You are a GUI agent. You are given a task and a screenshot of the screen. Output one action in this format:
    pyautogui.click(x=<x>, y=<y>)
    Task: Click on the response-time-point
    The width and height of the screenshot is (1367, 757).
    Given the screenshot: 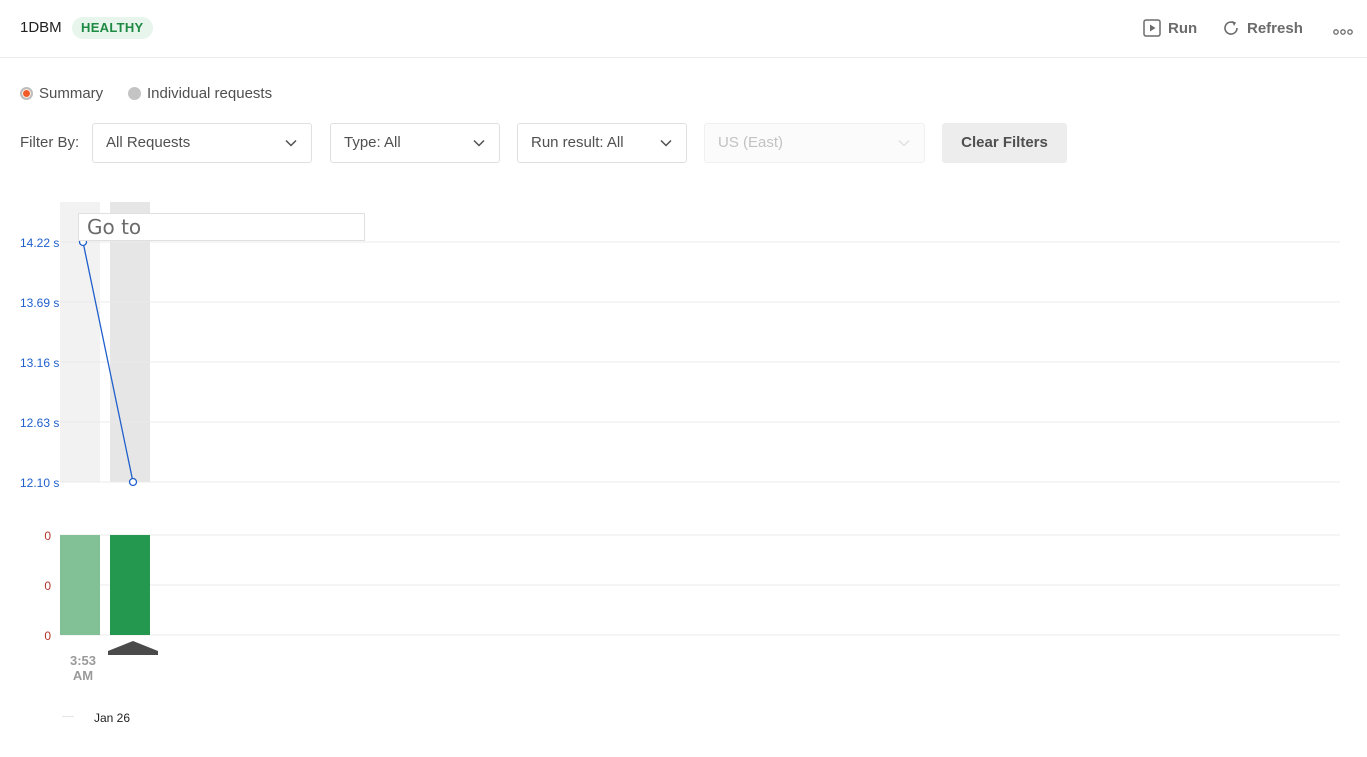 What is the action you would take?
    pyautogui.click(x=133, y=482)
    